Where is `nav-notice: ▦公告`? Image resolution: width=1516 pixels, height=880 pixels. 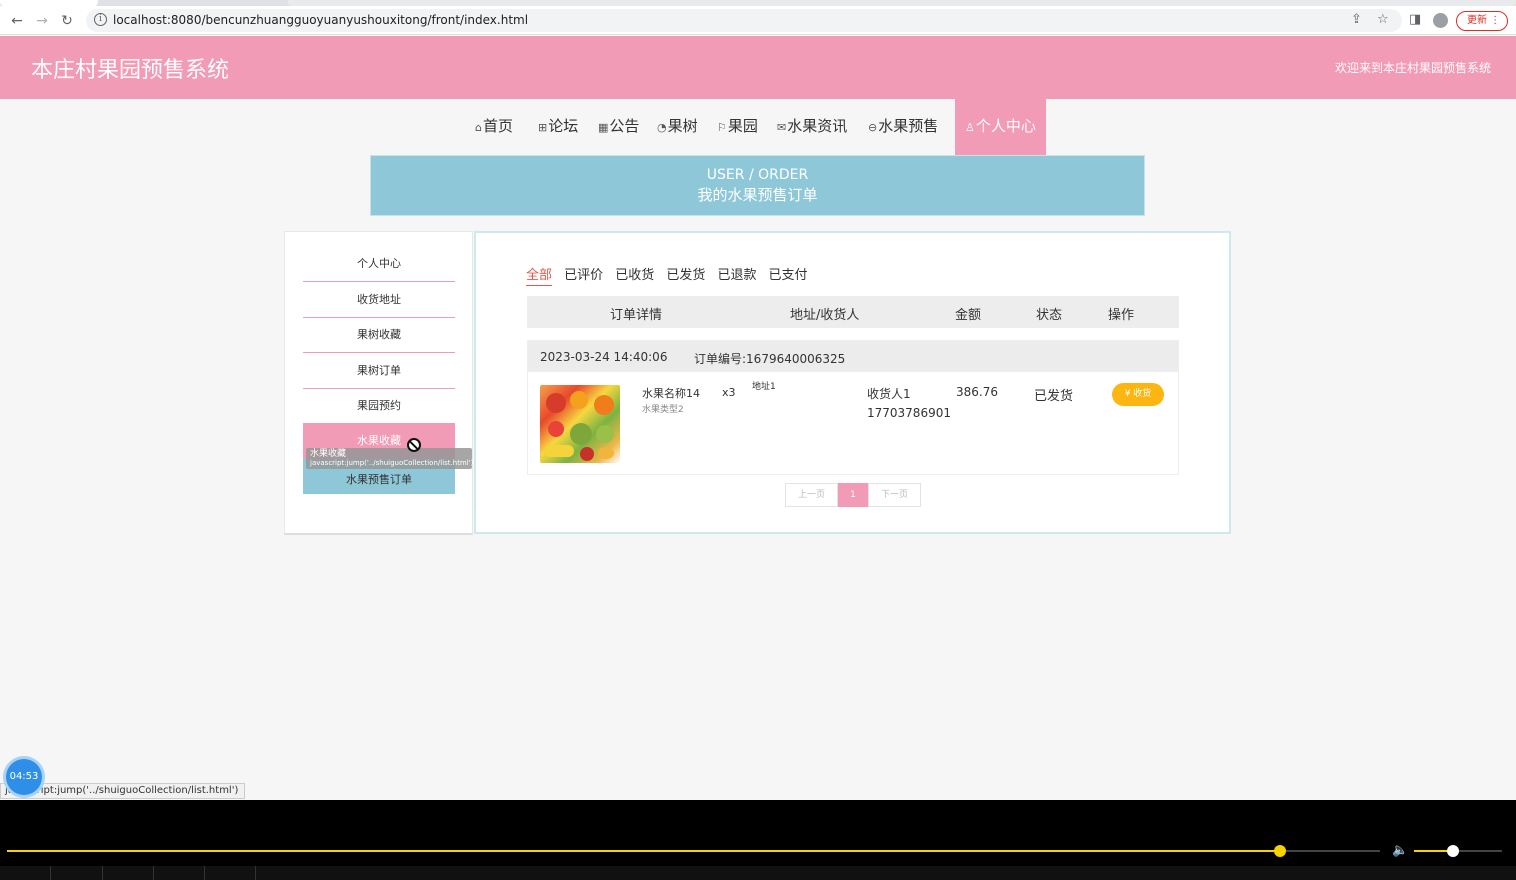
nav-notice: ▦公告 is located at coordinates (618, 127).